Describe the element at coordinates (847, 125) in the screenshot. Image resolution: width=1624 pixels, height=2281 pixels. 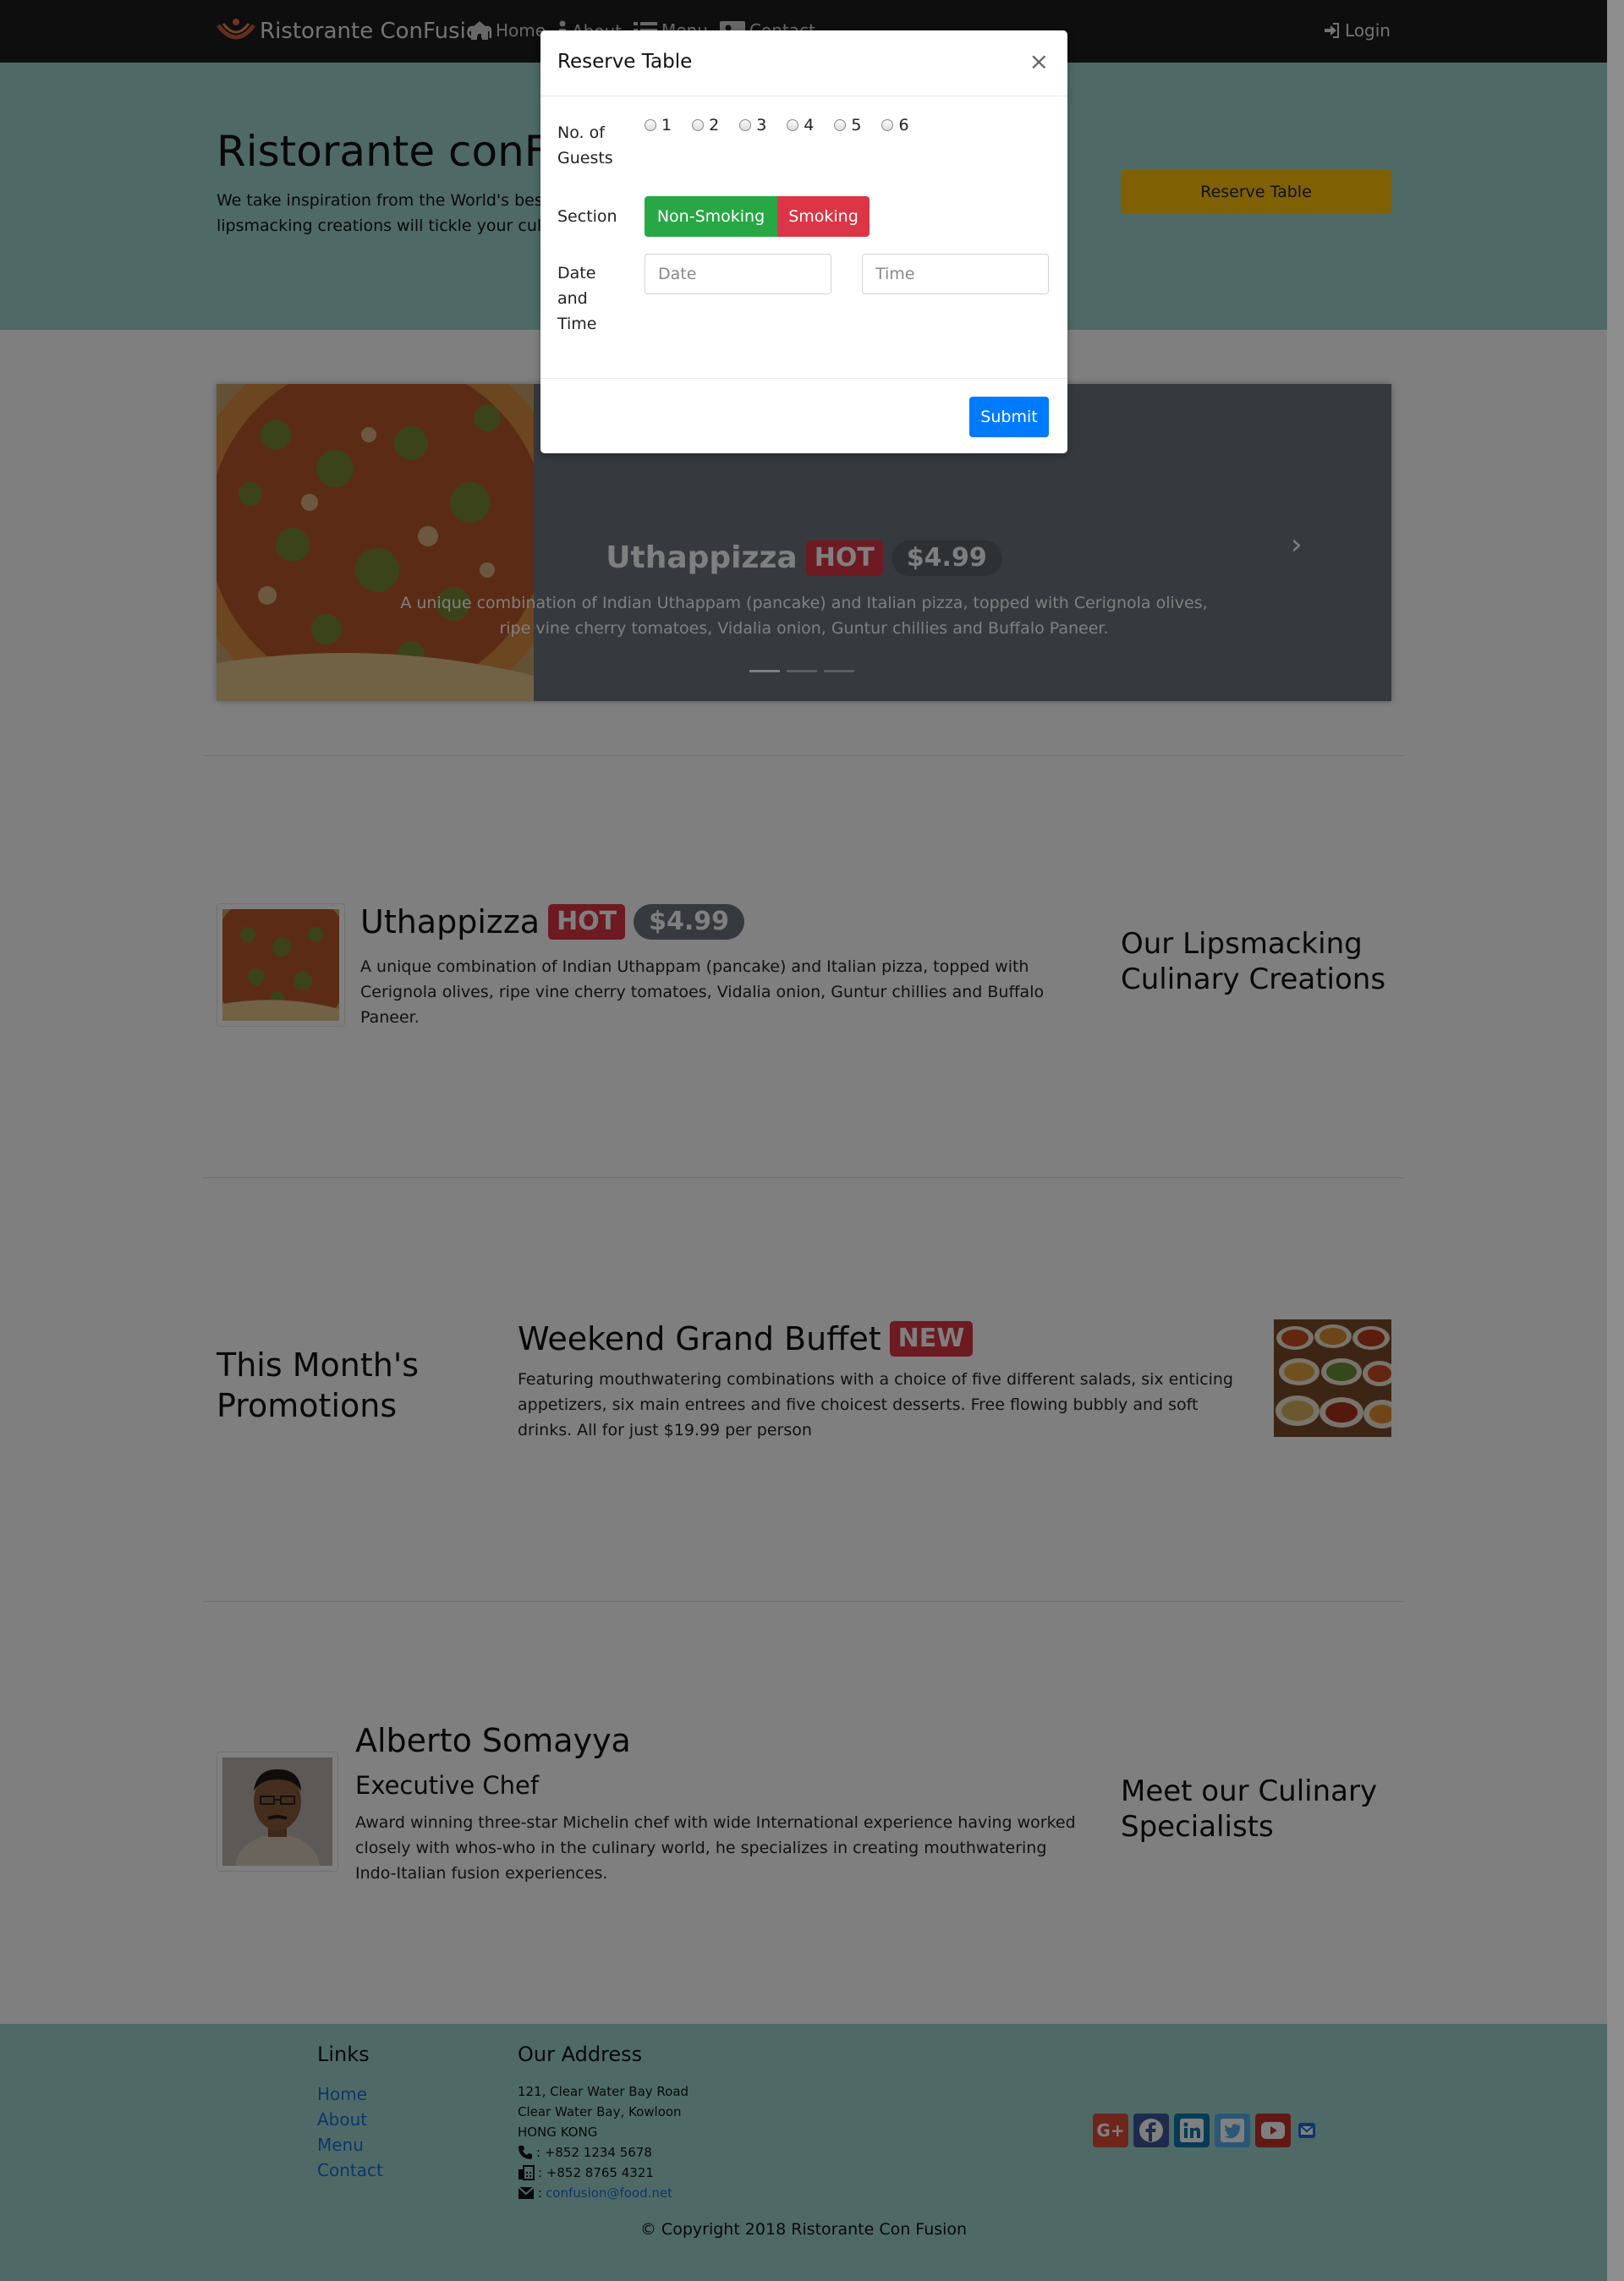
I see `guests-option: 5` at that location.